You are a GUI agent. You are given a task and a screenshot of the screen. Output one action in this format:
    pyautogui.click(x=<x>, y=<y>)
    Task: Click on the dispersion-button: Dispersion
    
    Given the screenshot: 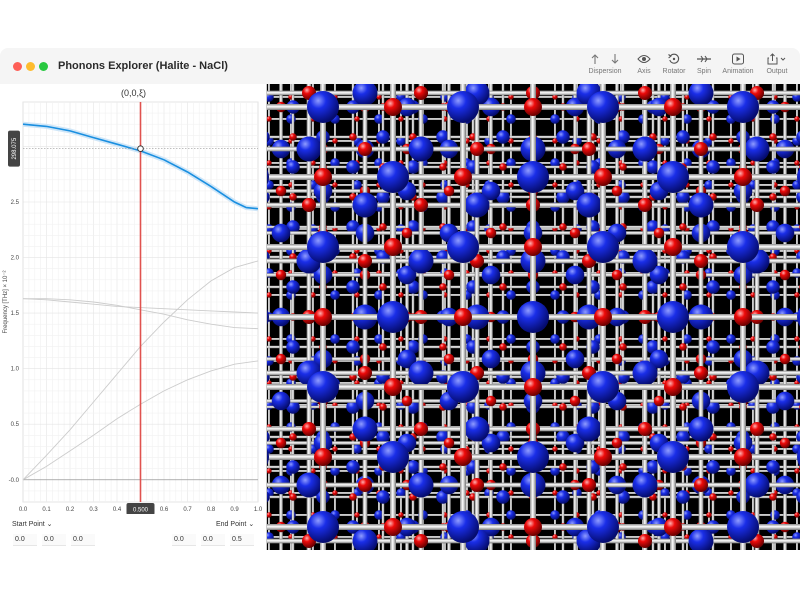 What is the action you would take?
    pyautogui.click(x=605, y=68)
    